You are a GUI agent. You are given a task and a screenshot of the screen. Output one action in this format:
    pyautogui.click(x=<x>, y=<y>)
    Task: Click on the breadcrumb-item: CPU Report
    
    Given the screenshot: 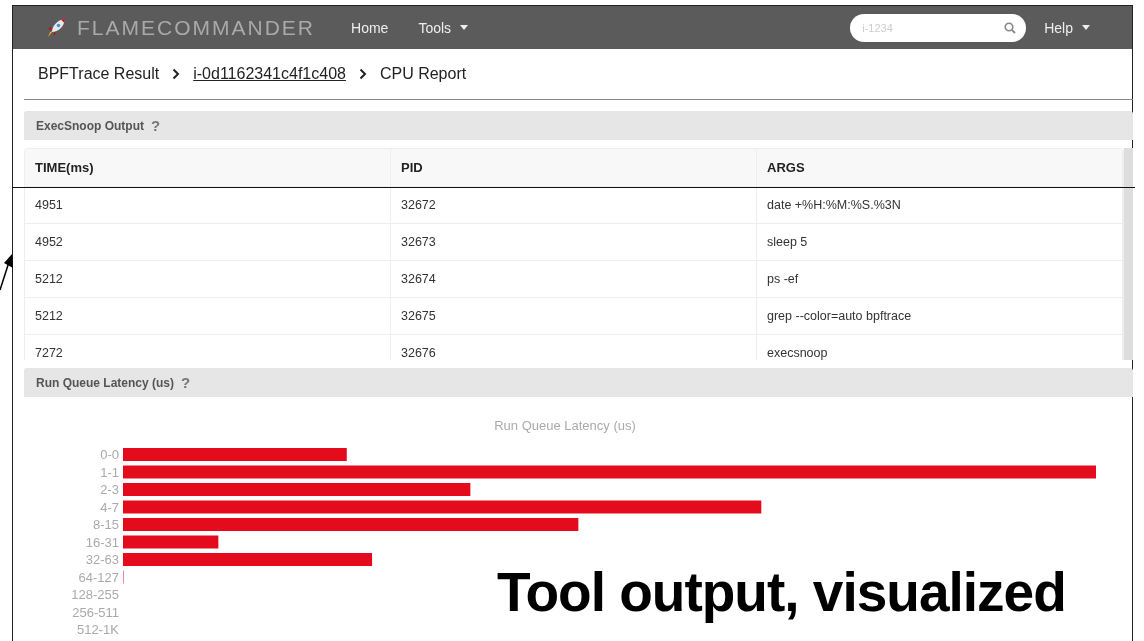 What is the action you would take?
    pyautogui.click(x=423, y=74)
    